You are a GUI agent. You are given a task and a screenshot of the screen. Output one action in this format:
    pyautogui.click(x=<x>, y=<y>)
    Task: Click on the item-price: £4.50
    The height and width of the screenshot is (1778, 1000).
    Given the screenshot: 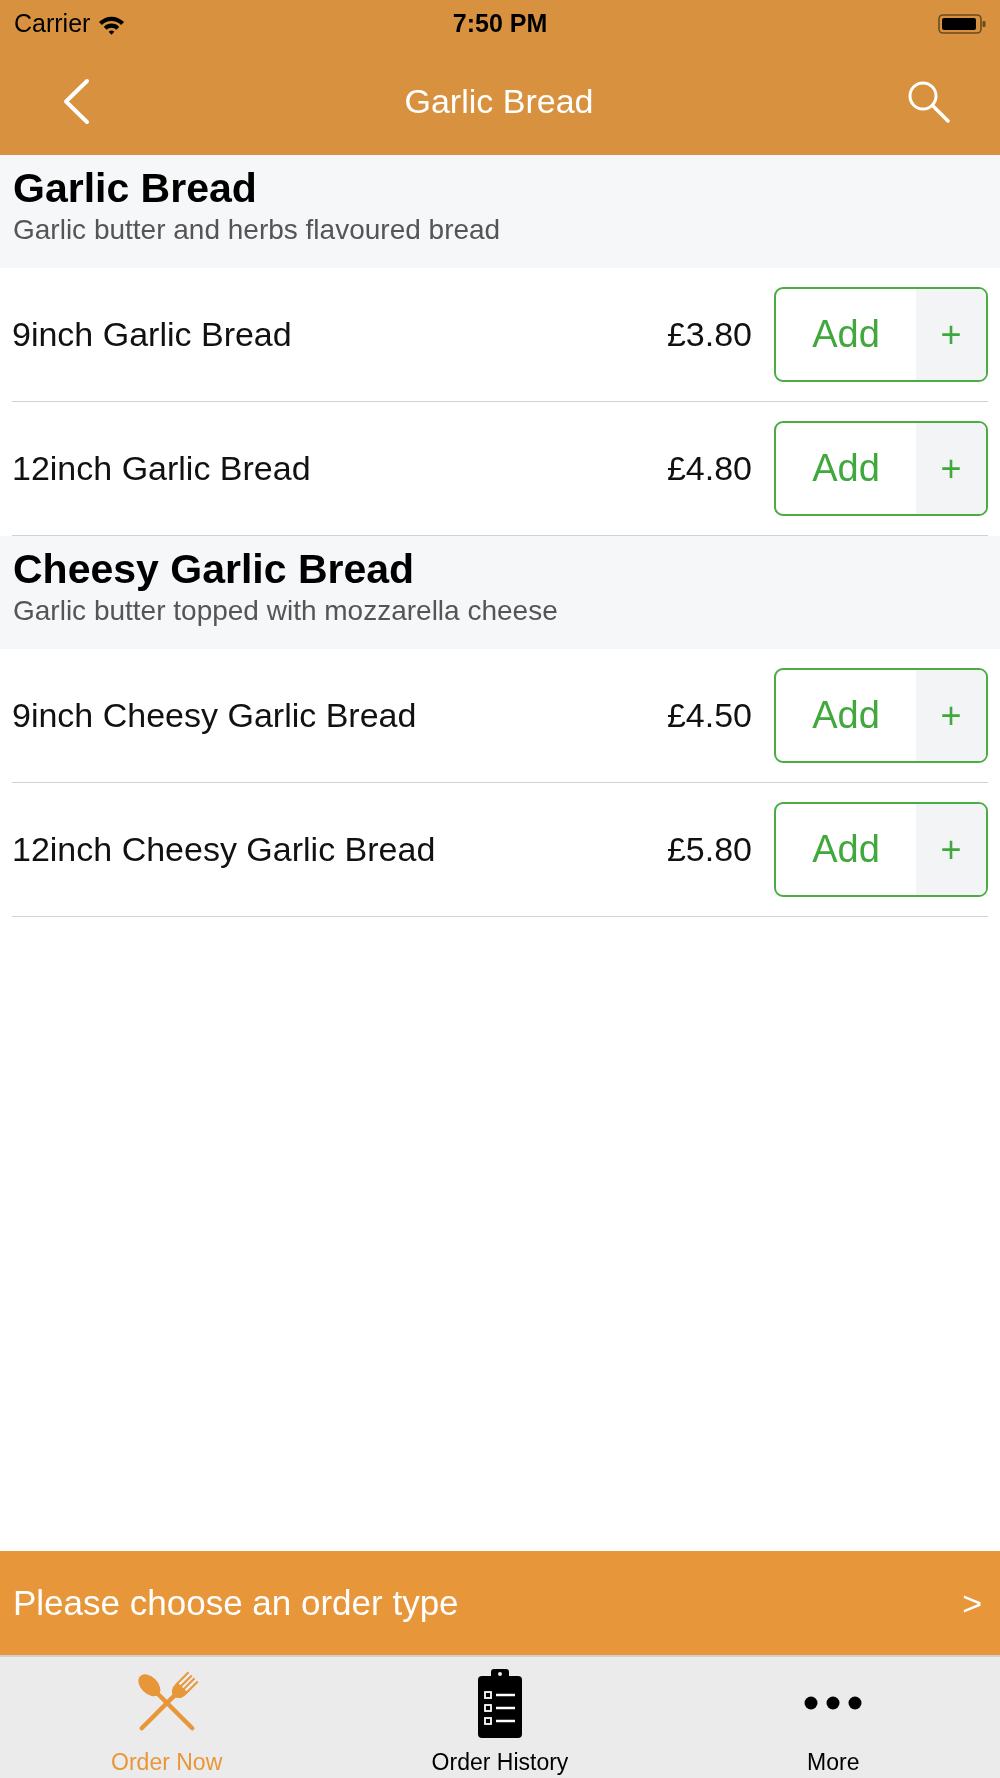 What is the action you would take?
    pyautogui.click(x=709, y=715)
    